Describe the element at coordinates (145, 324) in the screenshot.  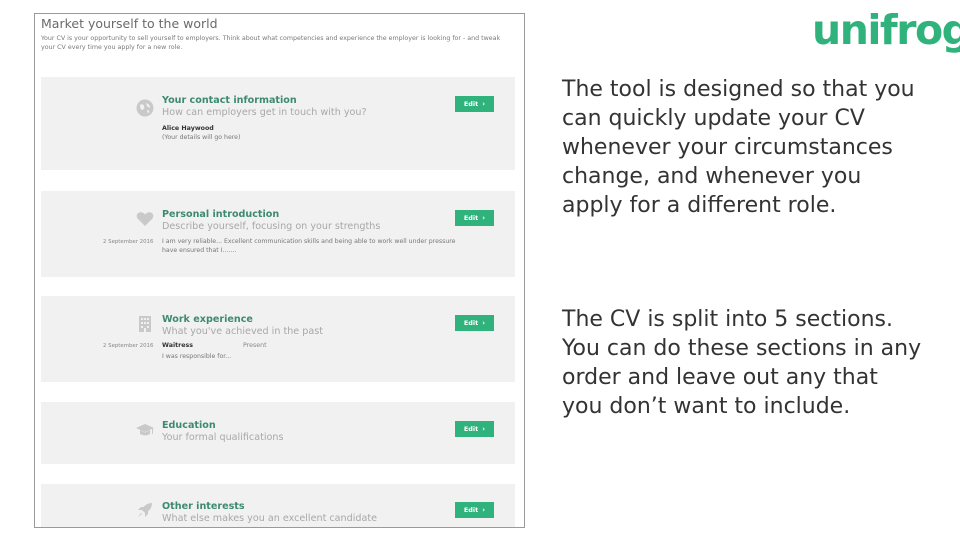
I see `building-icon` at that location.